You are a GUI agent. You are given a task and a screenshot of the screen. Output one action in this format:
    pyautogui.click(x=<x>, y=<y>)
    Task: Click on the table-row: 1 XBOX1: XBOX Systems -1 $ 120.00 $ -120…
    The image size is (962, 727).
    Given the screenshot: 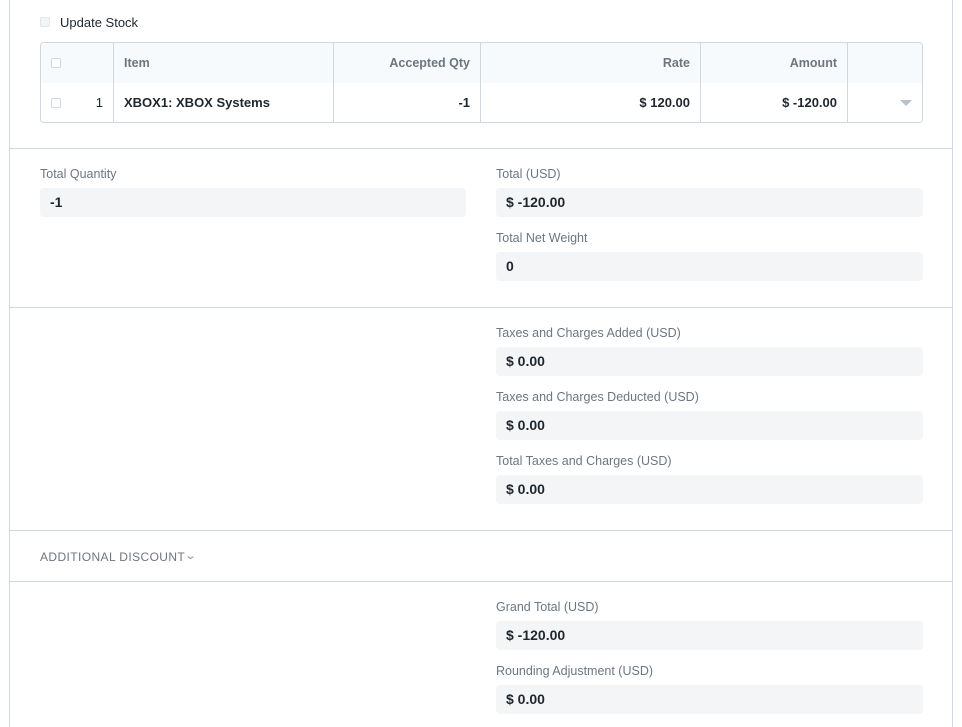 What is the action you would take?
    pyautogui.click(x=481, y=102)
    